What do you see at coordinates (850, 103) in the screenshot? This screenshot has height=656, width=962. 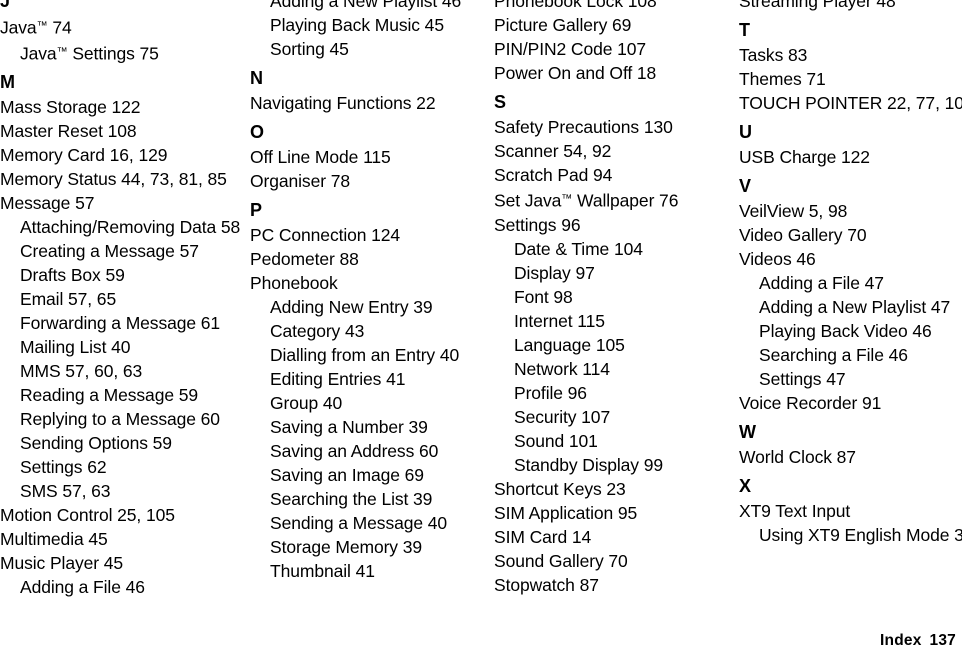 I see `index-entry: TOUCH POINTER 22, 77, 105` at bounding box center [850, 103].